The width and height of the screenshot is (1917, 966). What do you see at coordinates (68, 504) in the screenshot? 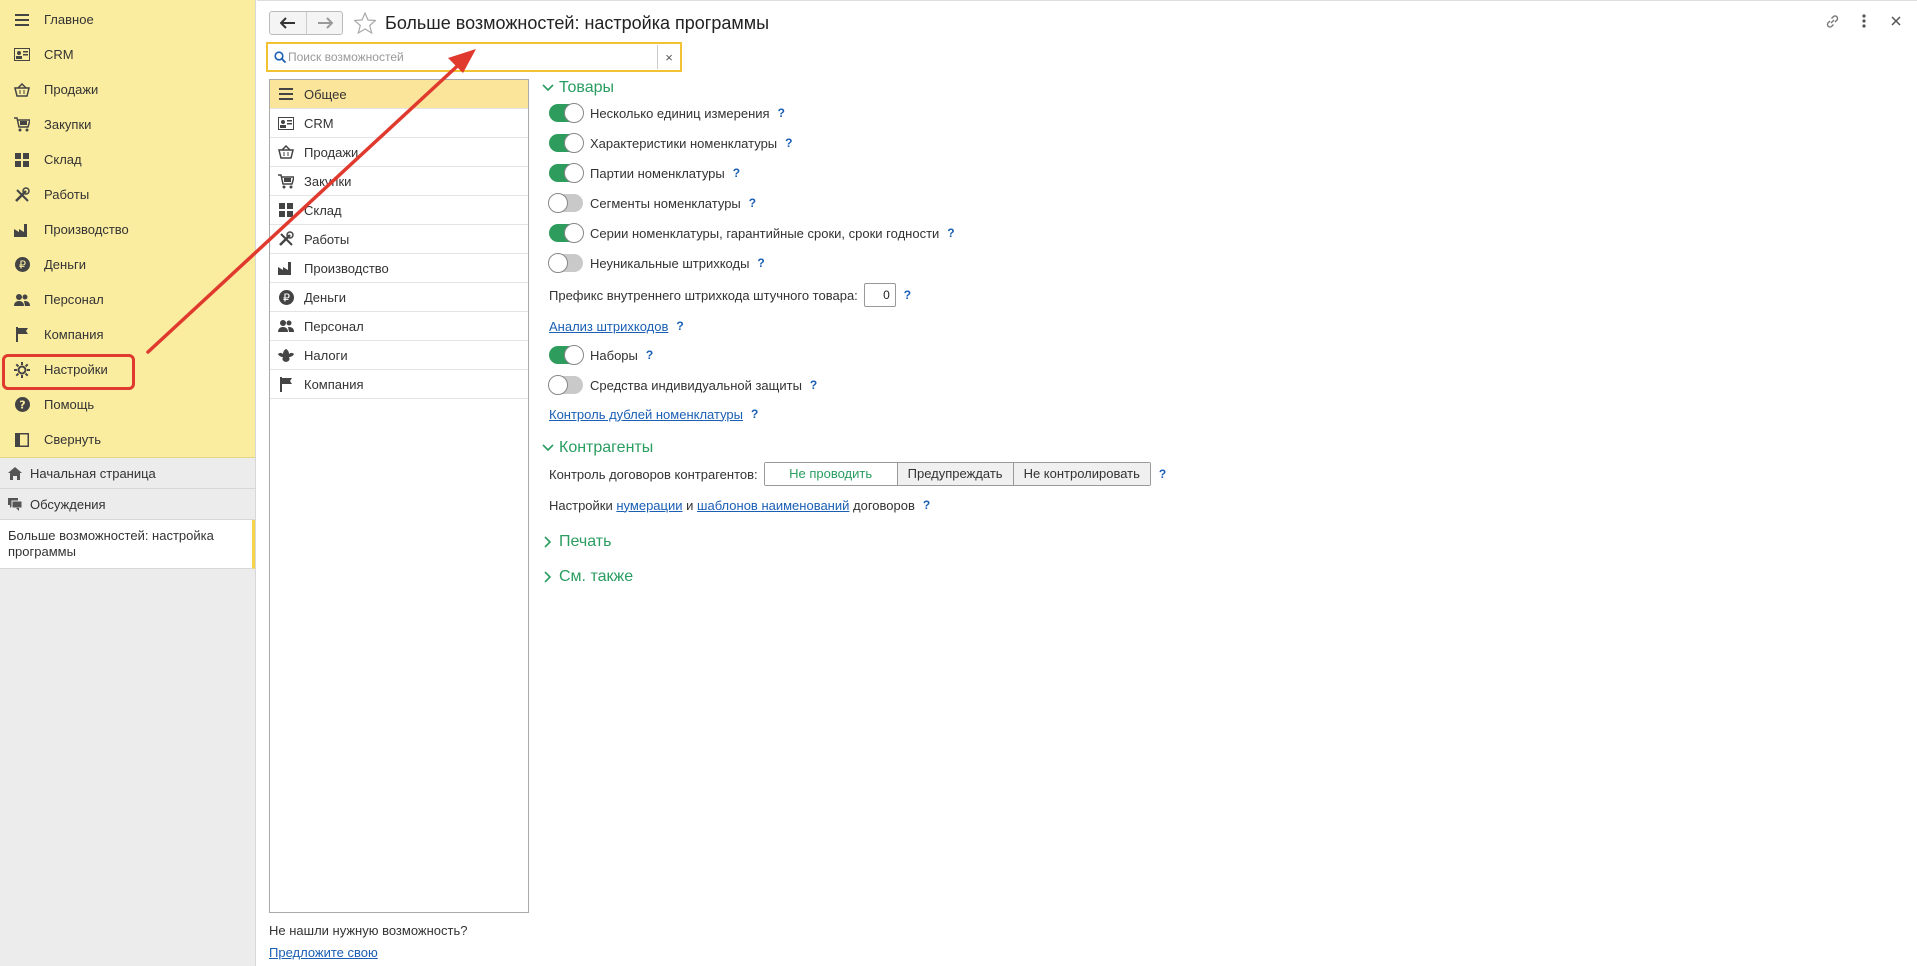
I see `discussions-label: Обсуждения` at bounding box center [68, 504].